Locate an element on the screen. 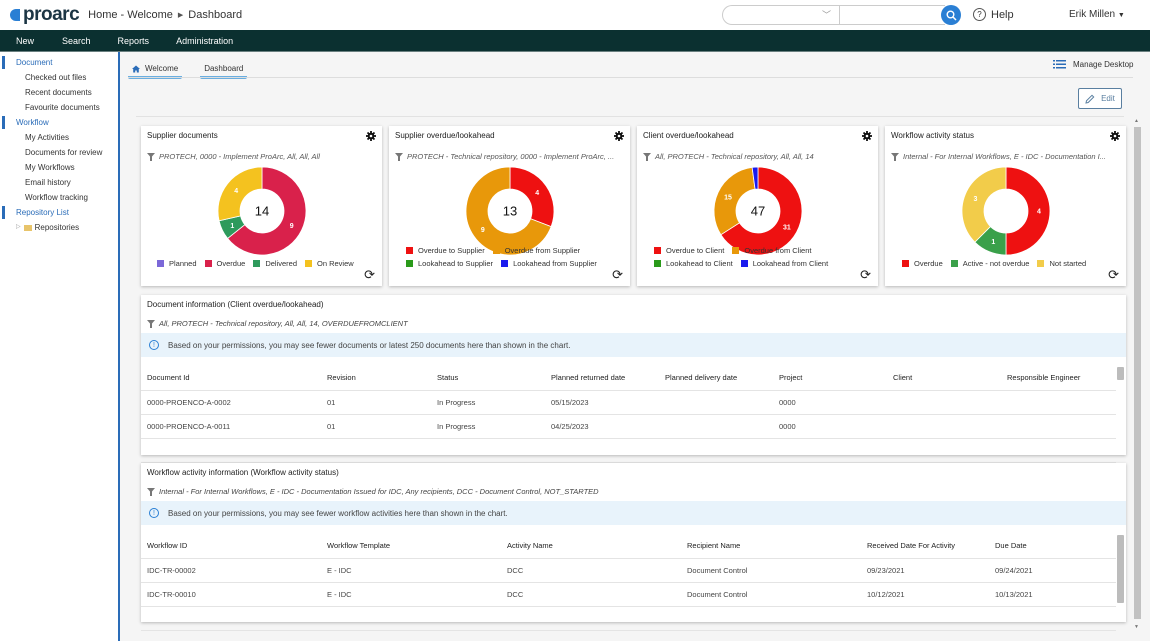  proarc-logo: proarc is located at coordinates (45, 15).